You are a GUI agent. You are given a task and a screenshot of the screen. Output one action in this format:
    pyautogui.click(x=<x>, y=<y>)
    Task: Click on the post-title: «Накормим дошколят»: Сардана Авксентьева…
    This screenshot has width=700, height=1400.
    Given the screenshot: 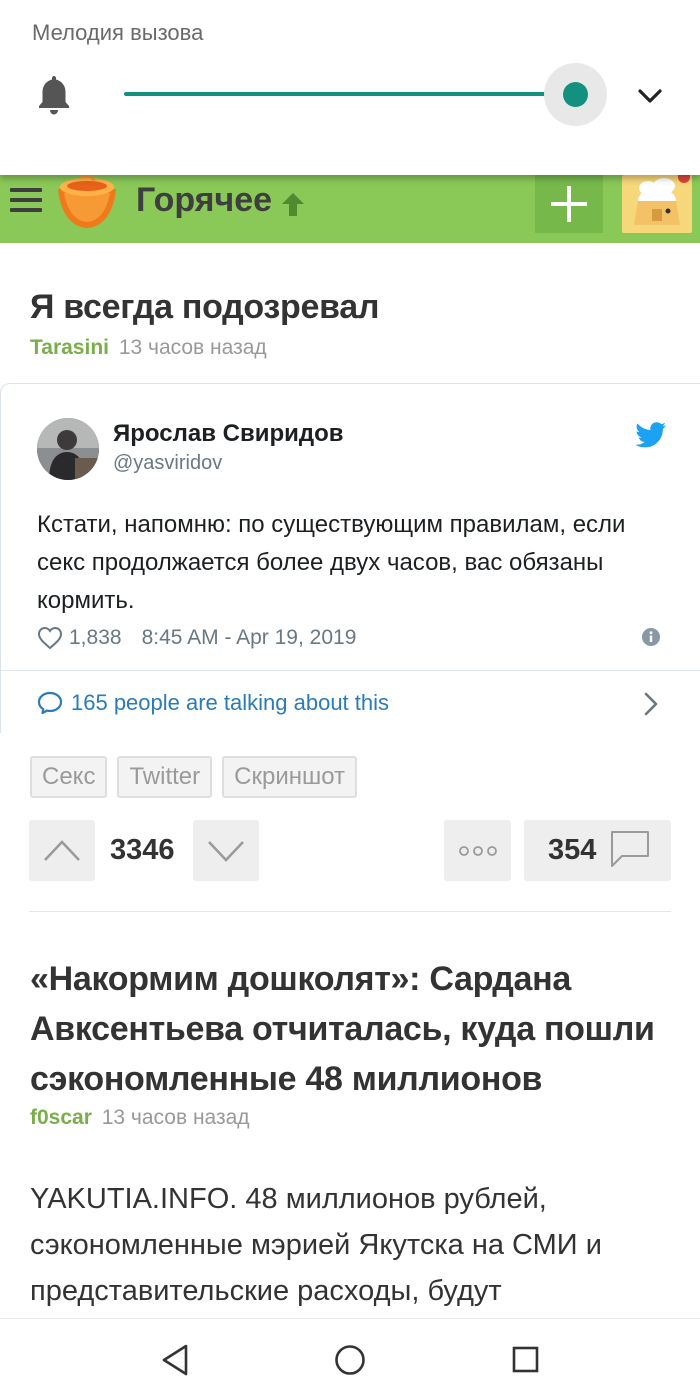 What is the action you would take?
    pyautogui.click(x=355, y=1029)
    